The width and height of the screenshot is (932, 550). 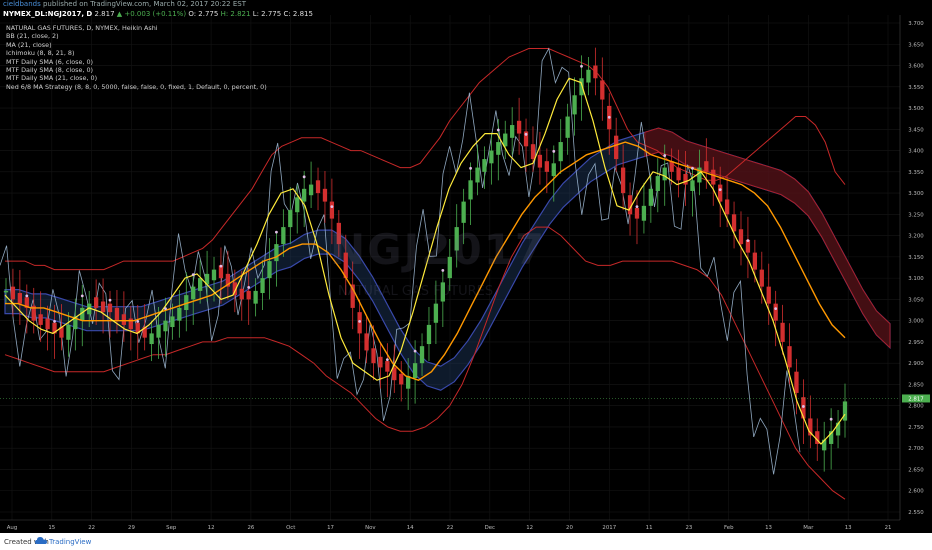 I want to click on legend-item: Ichimoku (8, 8, 21, 8), so click(x=136, y=53).